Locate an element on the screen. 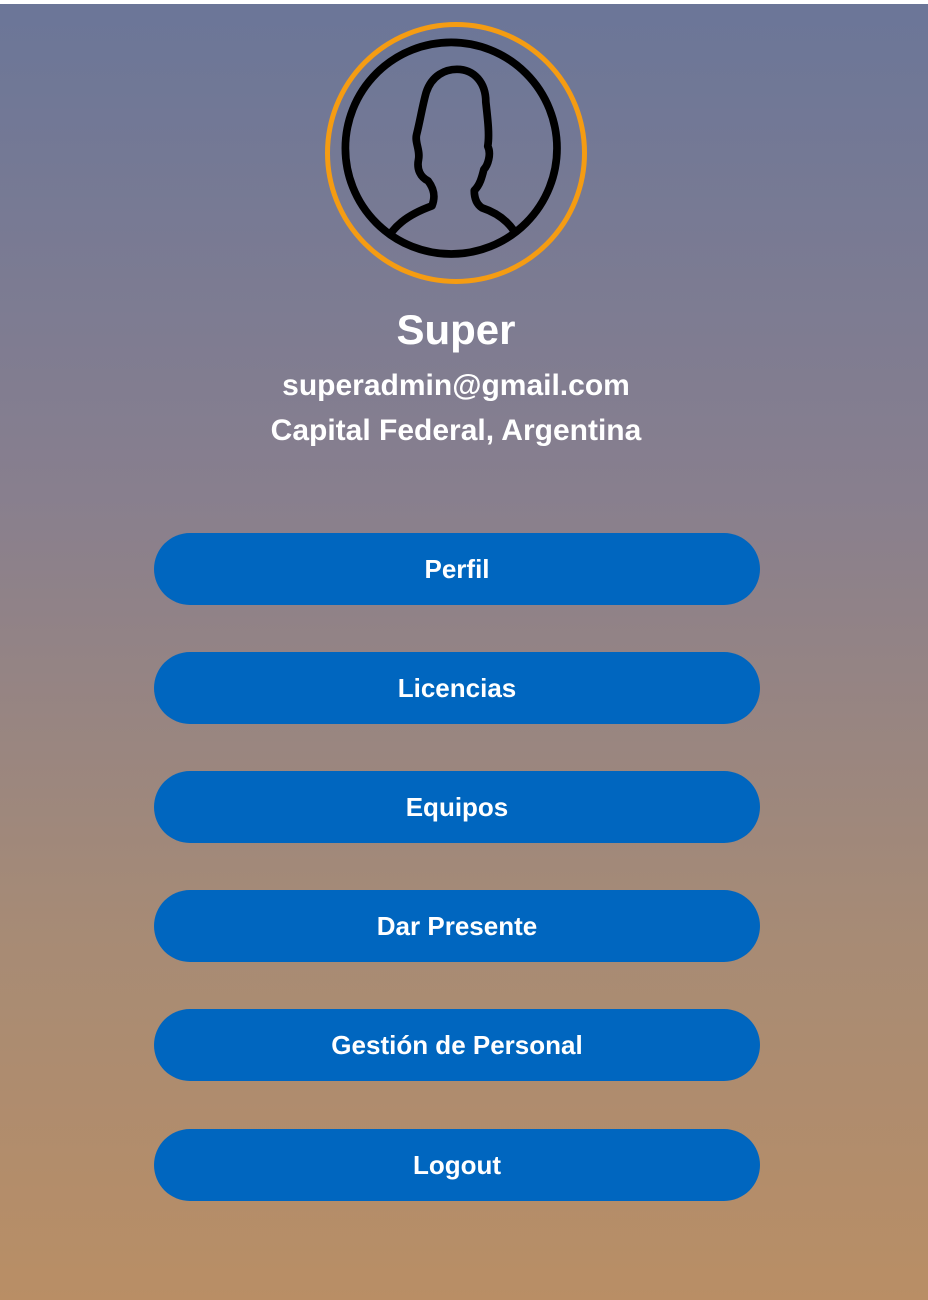  equipos-button-label: Equipos is located at coordinates (457, 806).